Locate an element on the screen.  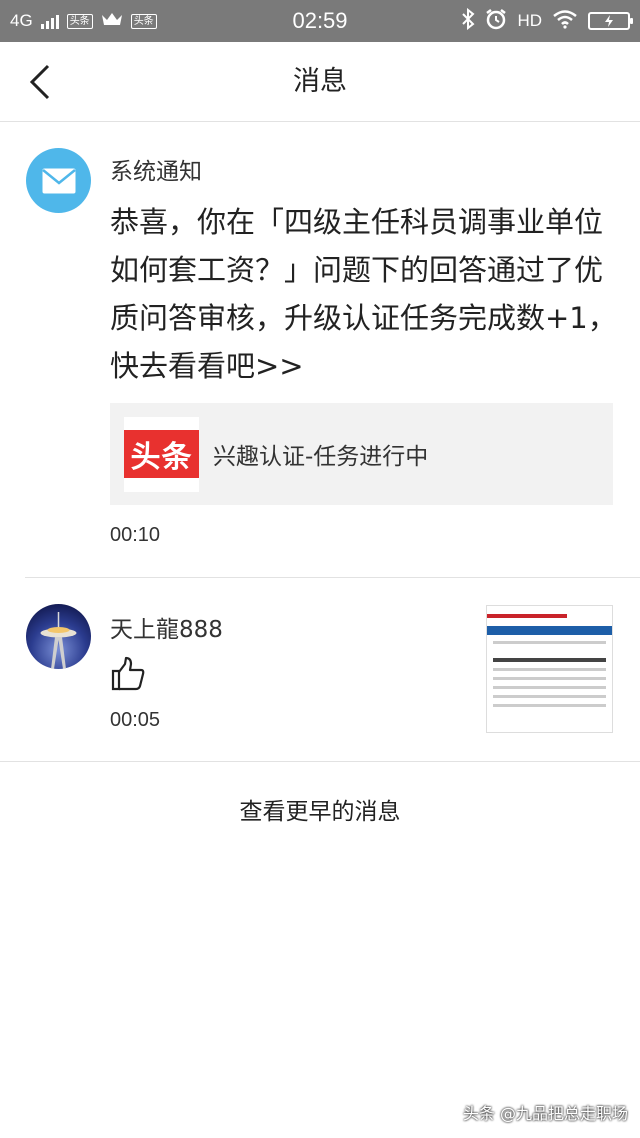
message-time: 00:05 is located at coordinates (135, 720).